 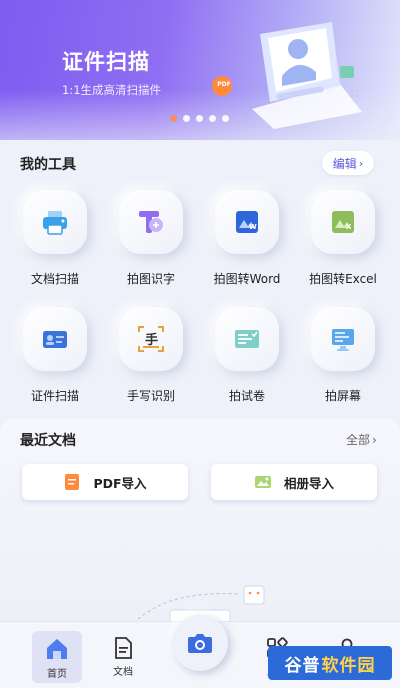 I want to click on nav-docs: 文档, so click(x=123, y=657).